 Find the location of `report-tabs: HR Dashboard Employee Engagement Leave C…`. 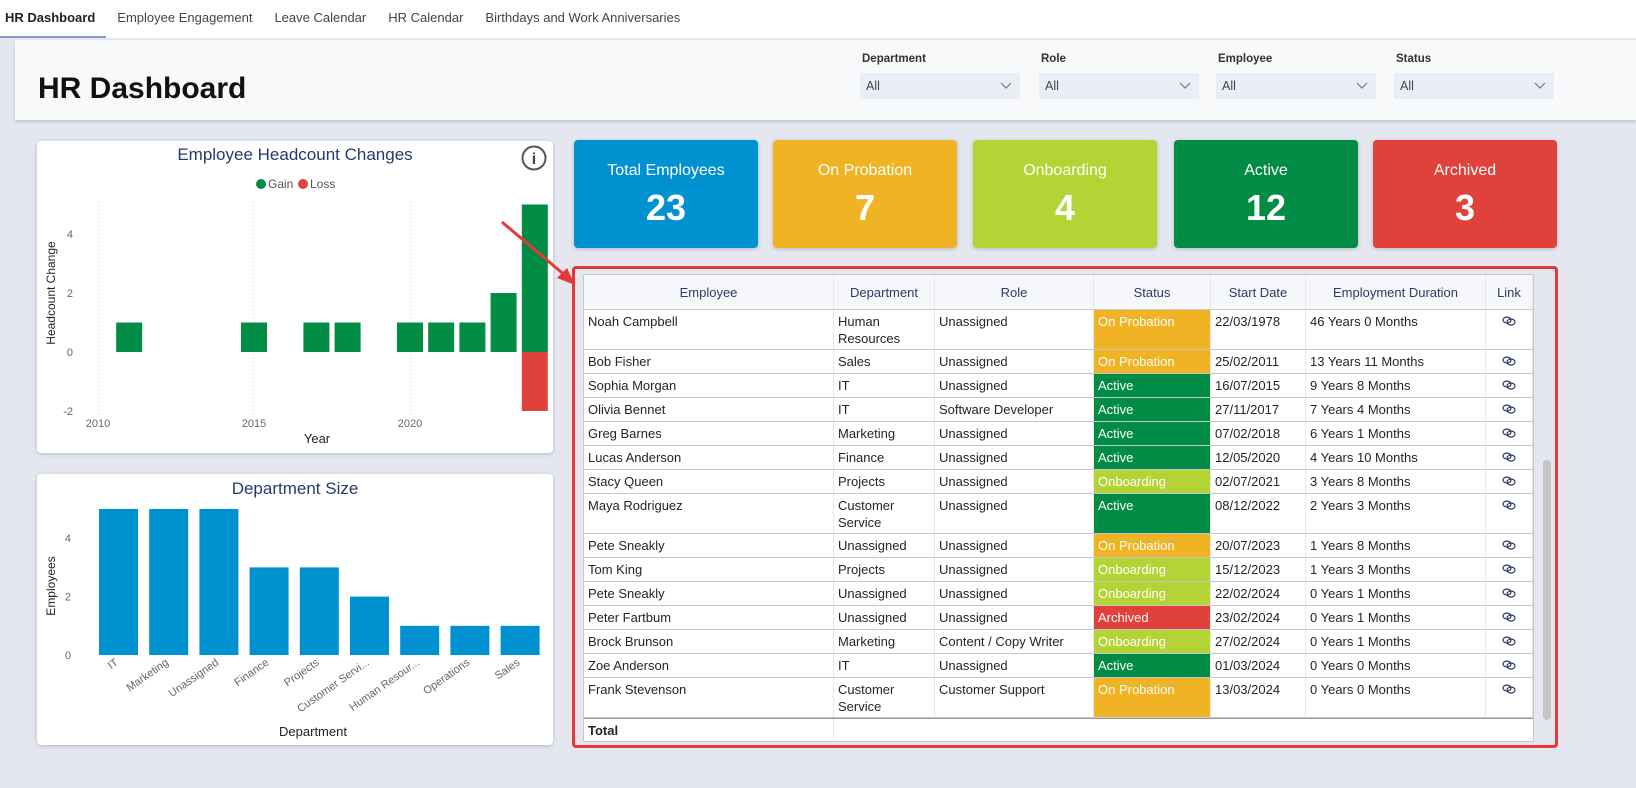

report-tabs: HR Dashboard Employee Engagement Leave C… is located at coordinates (818, 19).